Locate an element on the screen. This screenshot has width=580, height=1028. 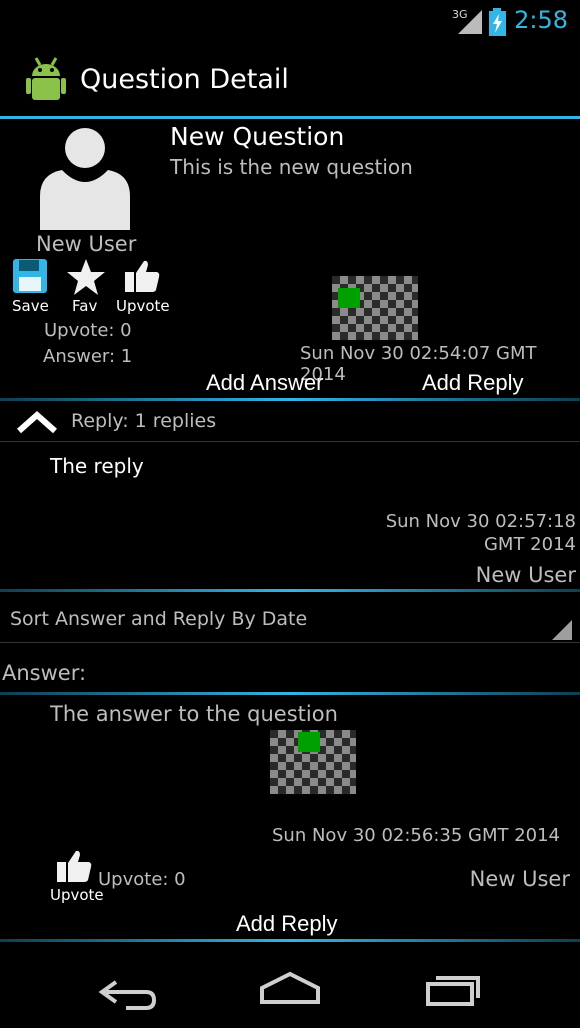
battery-charging-icon is located at coordinates (497, 22).